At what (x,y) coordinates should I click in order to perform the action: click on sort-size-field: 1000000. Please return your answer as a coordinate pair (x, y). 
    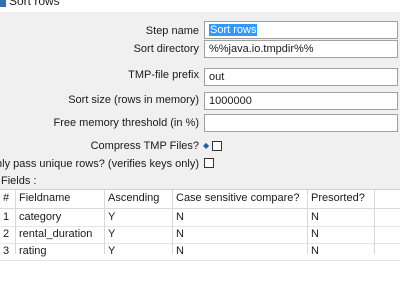
    Looking at the image, I should click on (301, 101).